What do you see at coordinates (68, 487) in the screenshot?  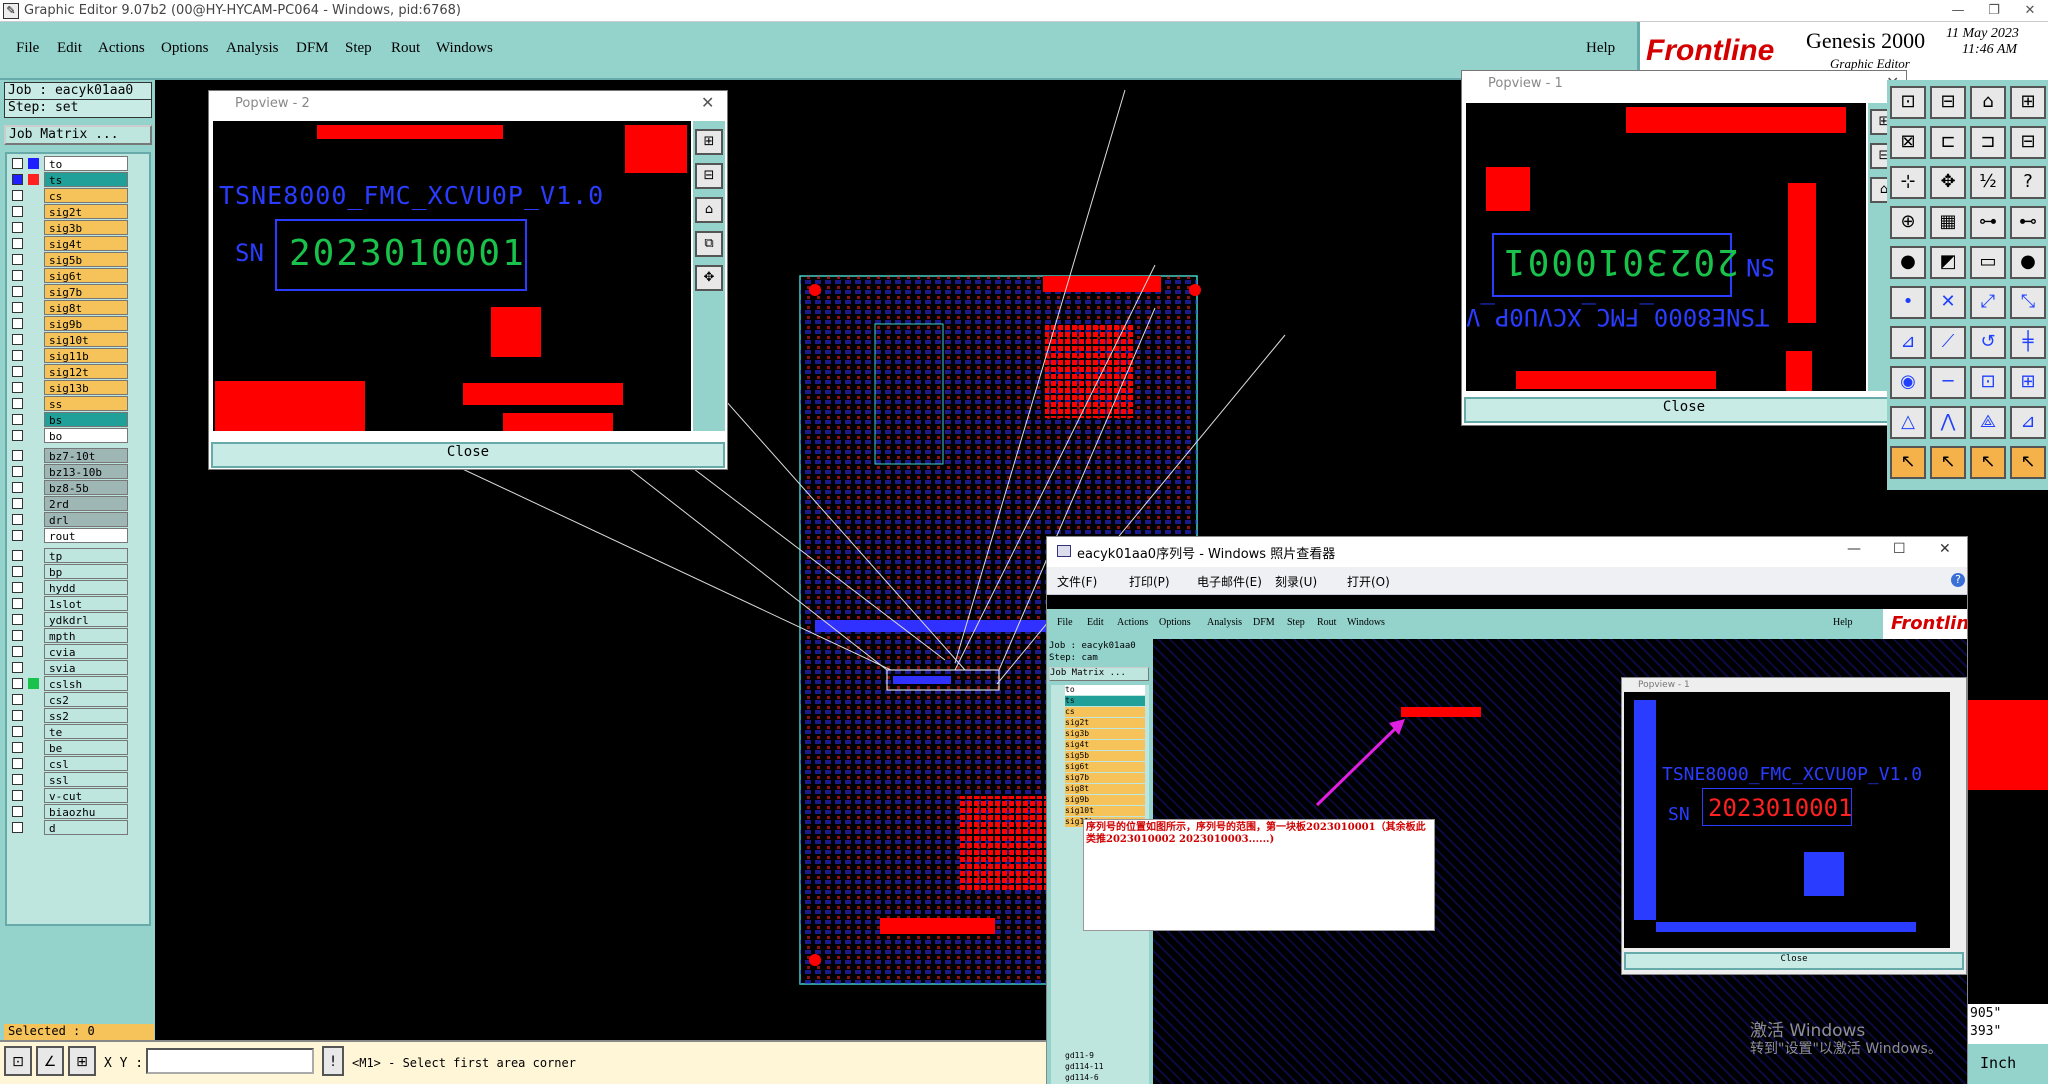 I see `layer-row: bz8-5b` at bounding box center [68, 487].